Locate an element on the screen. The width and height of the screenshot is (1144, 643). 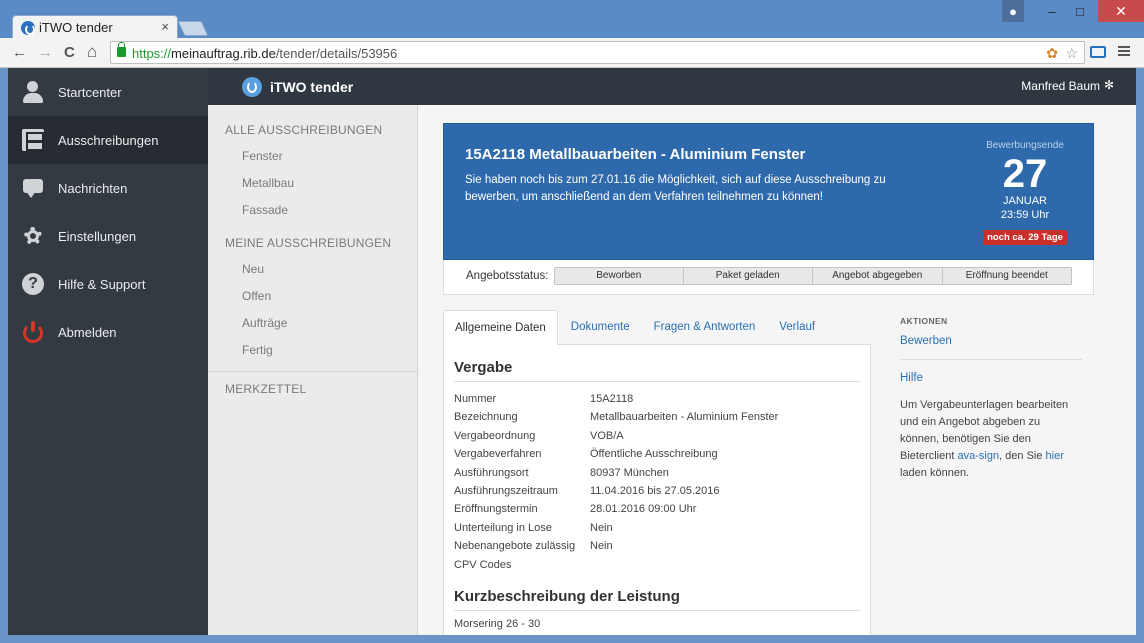
detail-key: Bezeichnung is located at coordinates (486, 417).